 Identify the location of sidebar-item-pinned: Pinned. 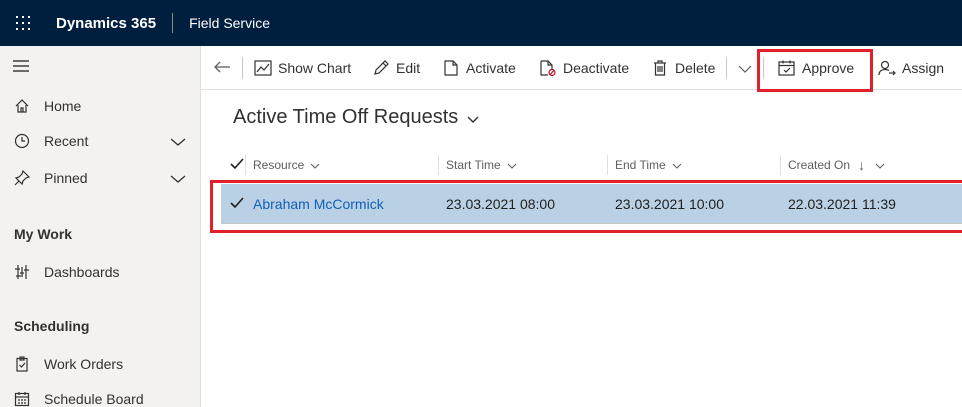
(100, 178).